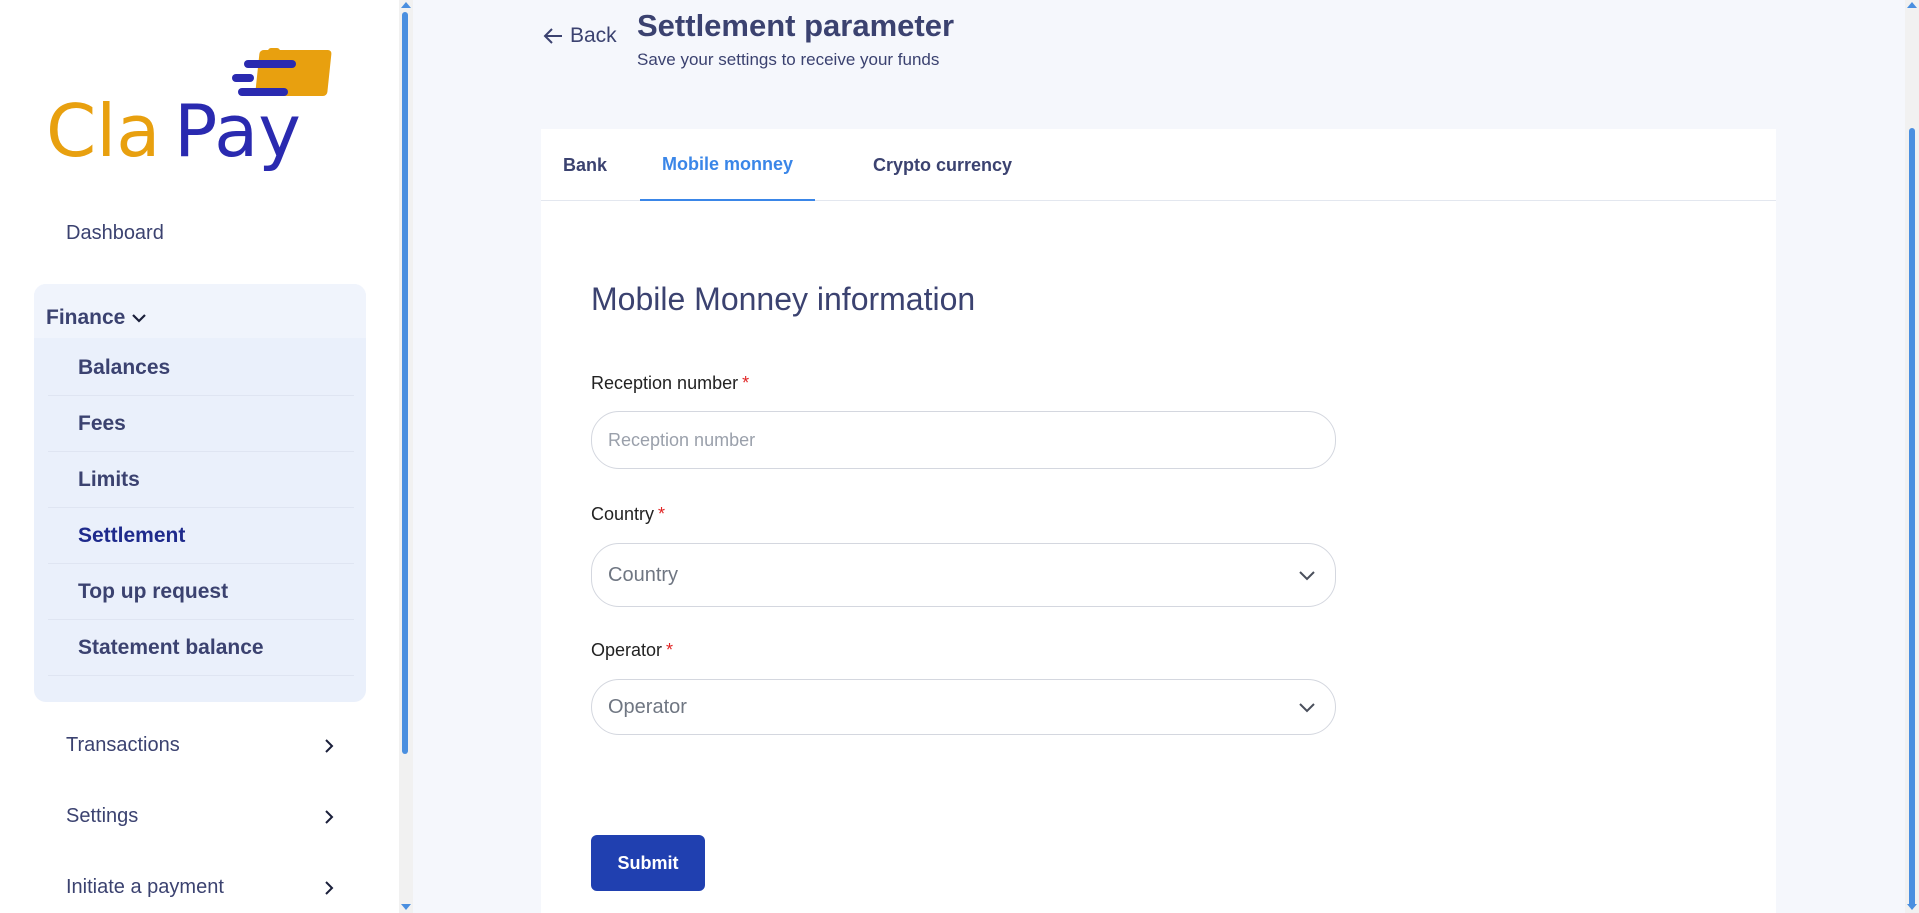  What do you see at coordinates (788, 59) in the screenshot?
I see `page-subtitle: Save your settings to receive your funds` at bounding box center [788, 59].